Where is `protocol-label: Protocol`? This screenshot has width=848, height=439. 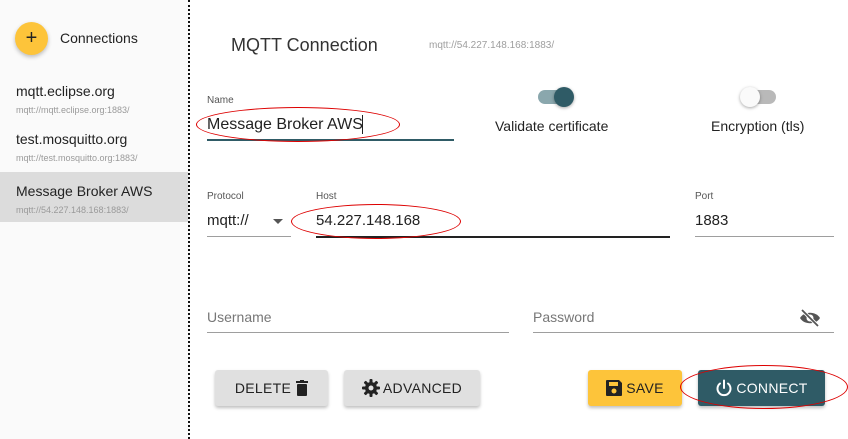
protocol-label: Protocol is located at coordinates (225, 196).